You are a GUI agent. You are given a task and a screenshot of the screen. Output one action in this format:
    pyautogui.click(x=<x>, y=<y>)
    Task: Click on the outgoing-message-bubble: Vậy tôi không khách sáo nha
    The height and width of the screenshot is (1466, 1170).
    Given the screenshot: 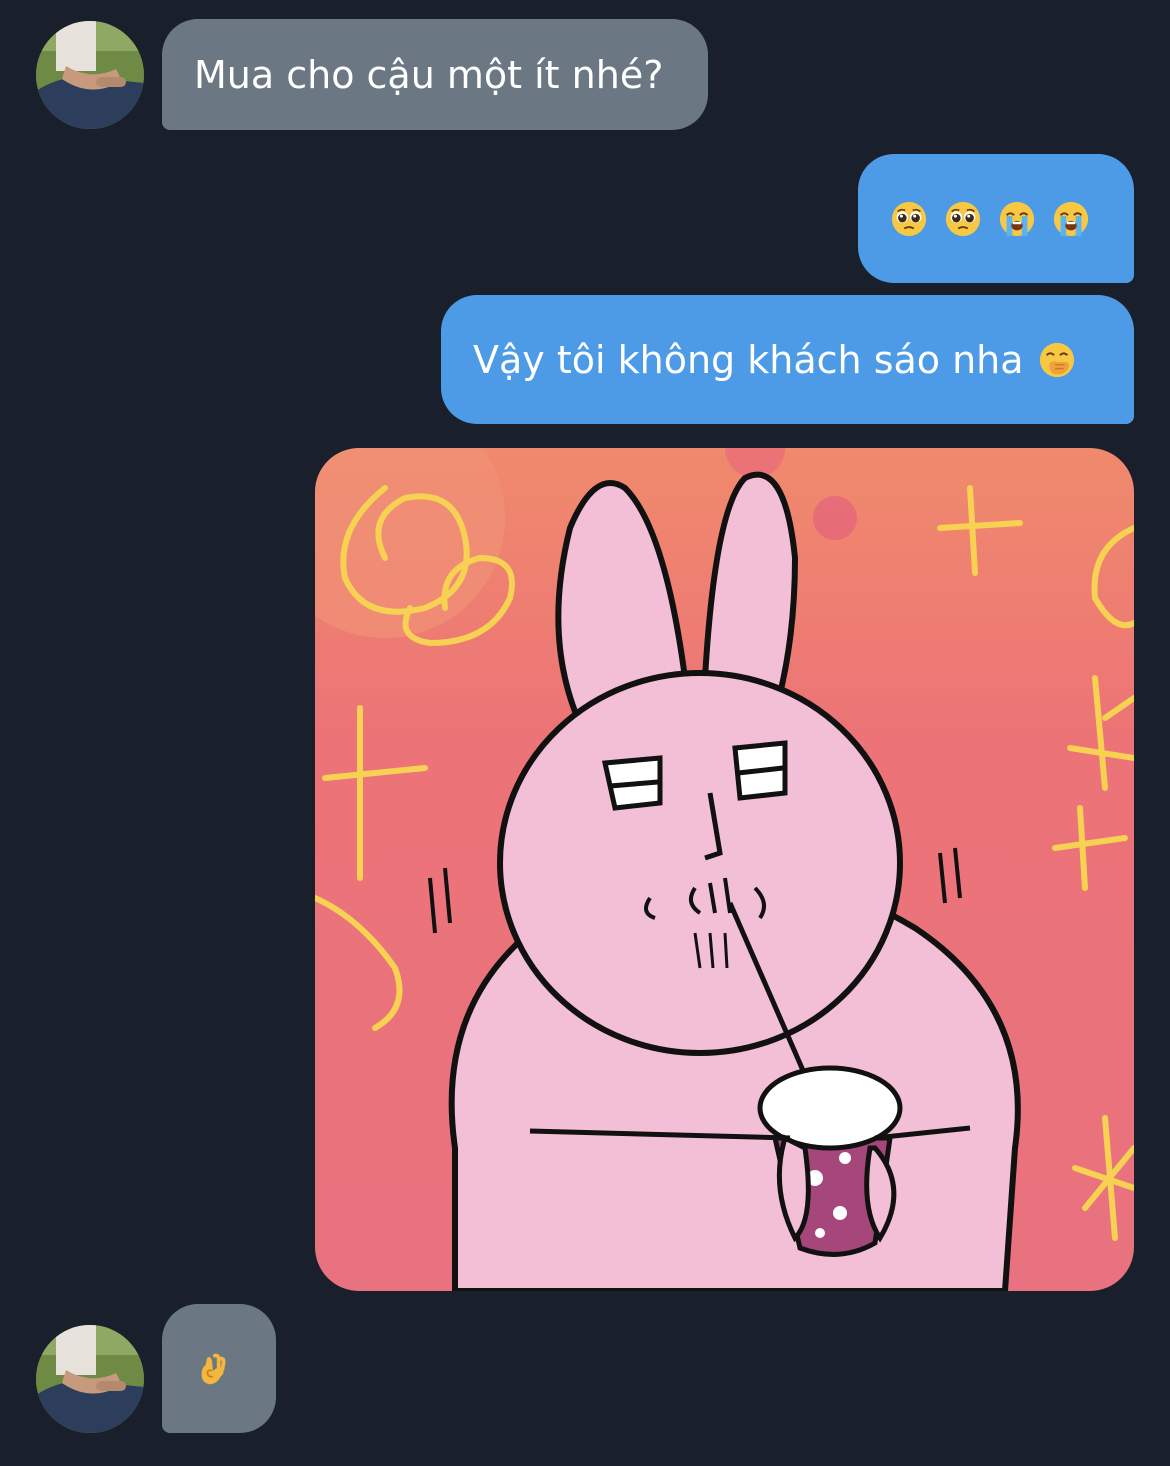 What is the action you would take?
    pyautogui.click(x=787, y=359)
    